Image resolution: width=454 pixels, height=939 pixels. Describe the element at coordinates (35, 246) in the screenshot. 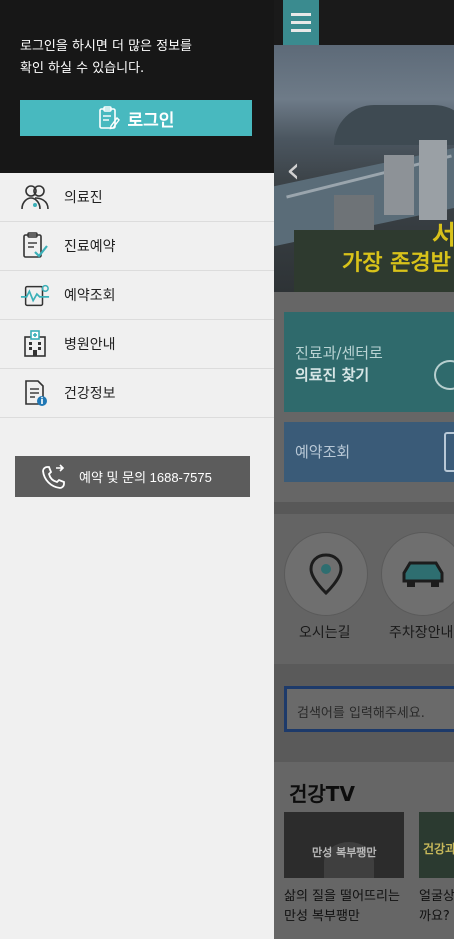

I see `reservation-icon` at that location.